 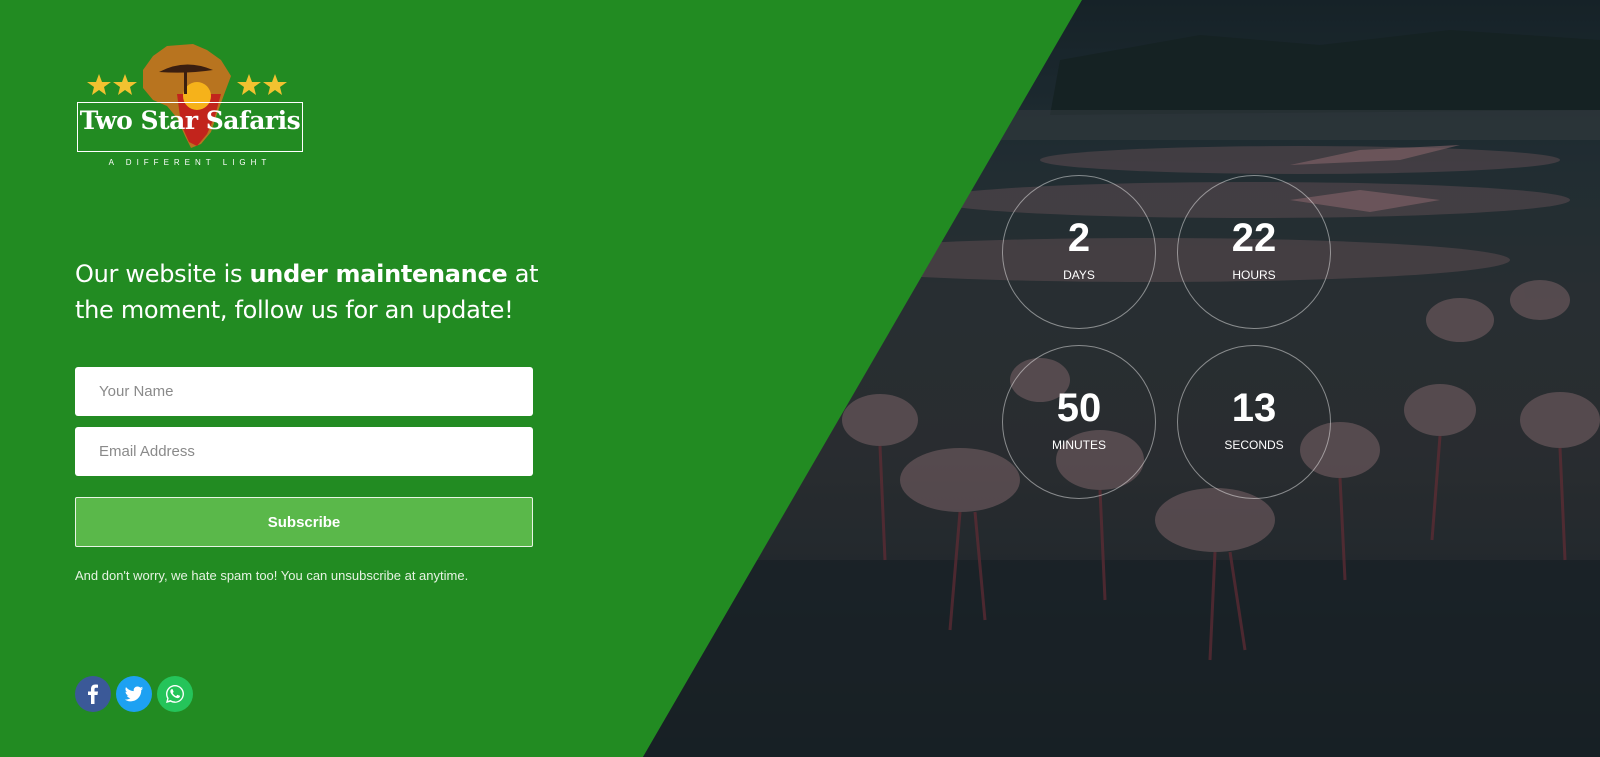 I want to click on facebook-icon, so click(x=93, y=694).